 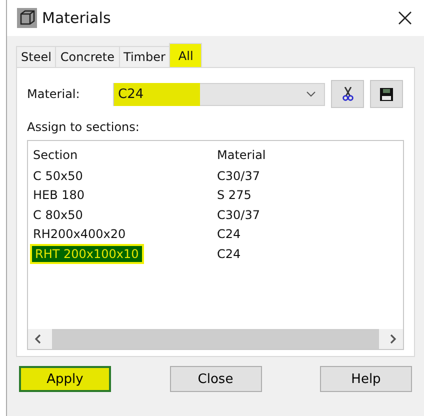 I want to click on material-cell: S 275, so click(x=234, y=195).